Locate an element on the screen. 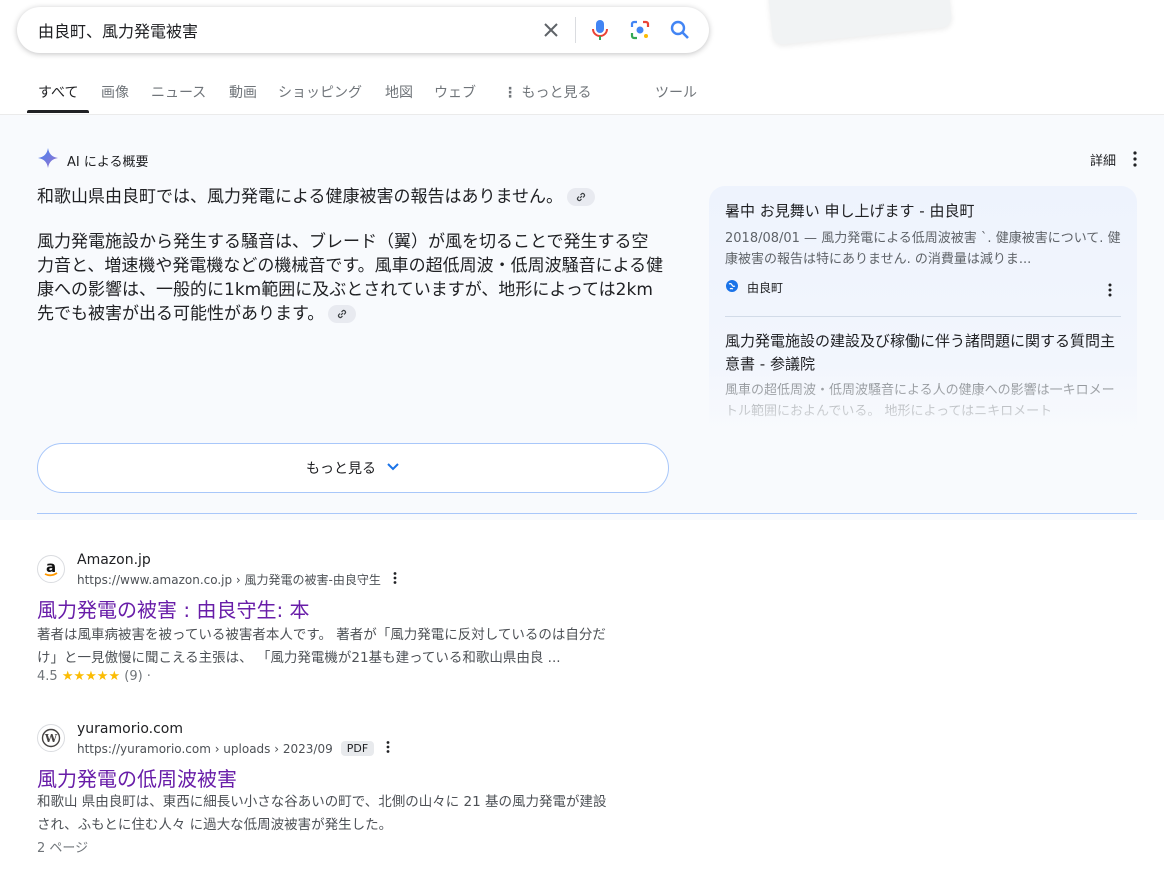 This screenshot has height=879, width=1164. tab-tools: ツール is located at coordinates (676, 92).